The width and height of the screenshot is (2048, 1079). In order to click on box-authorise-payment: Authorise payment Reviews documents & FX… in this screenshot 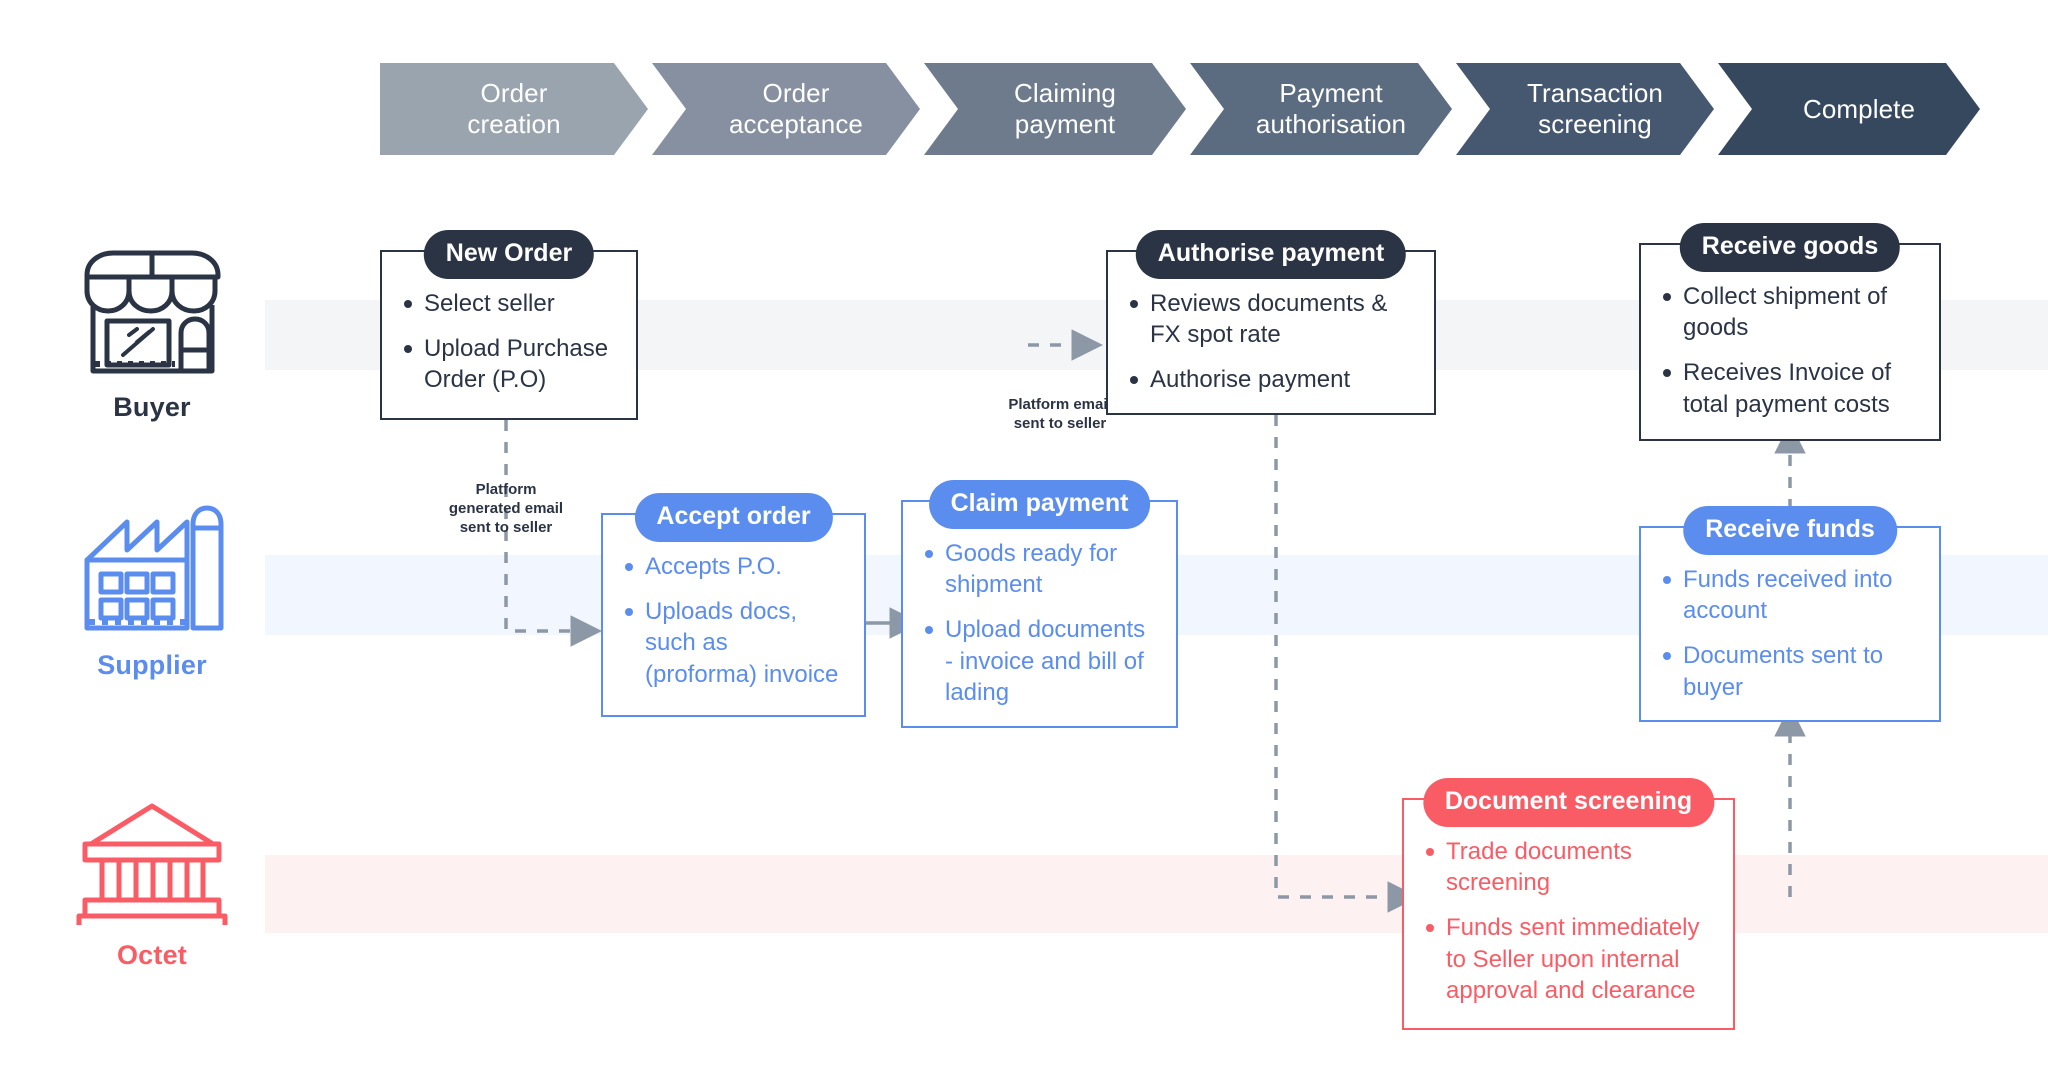, I will do `click(1271, 322)`.